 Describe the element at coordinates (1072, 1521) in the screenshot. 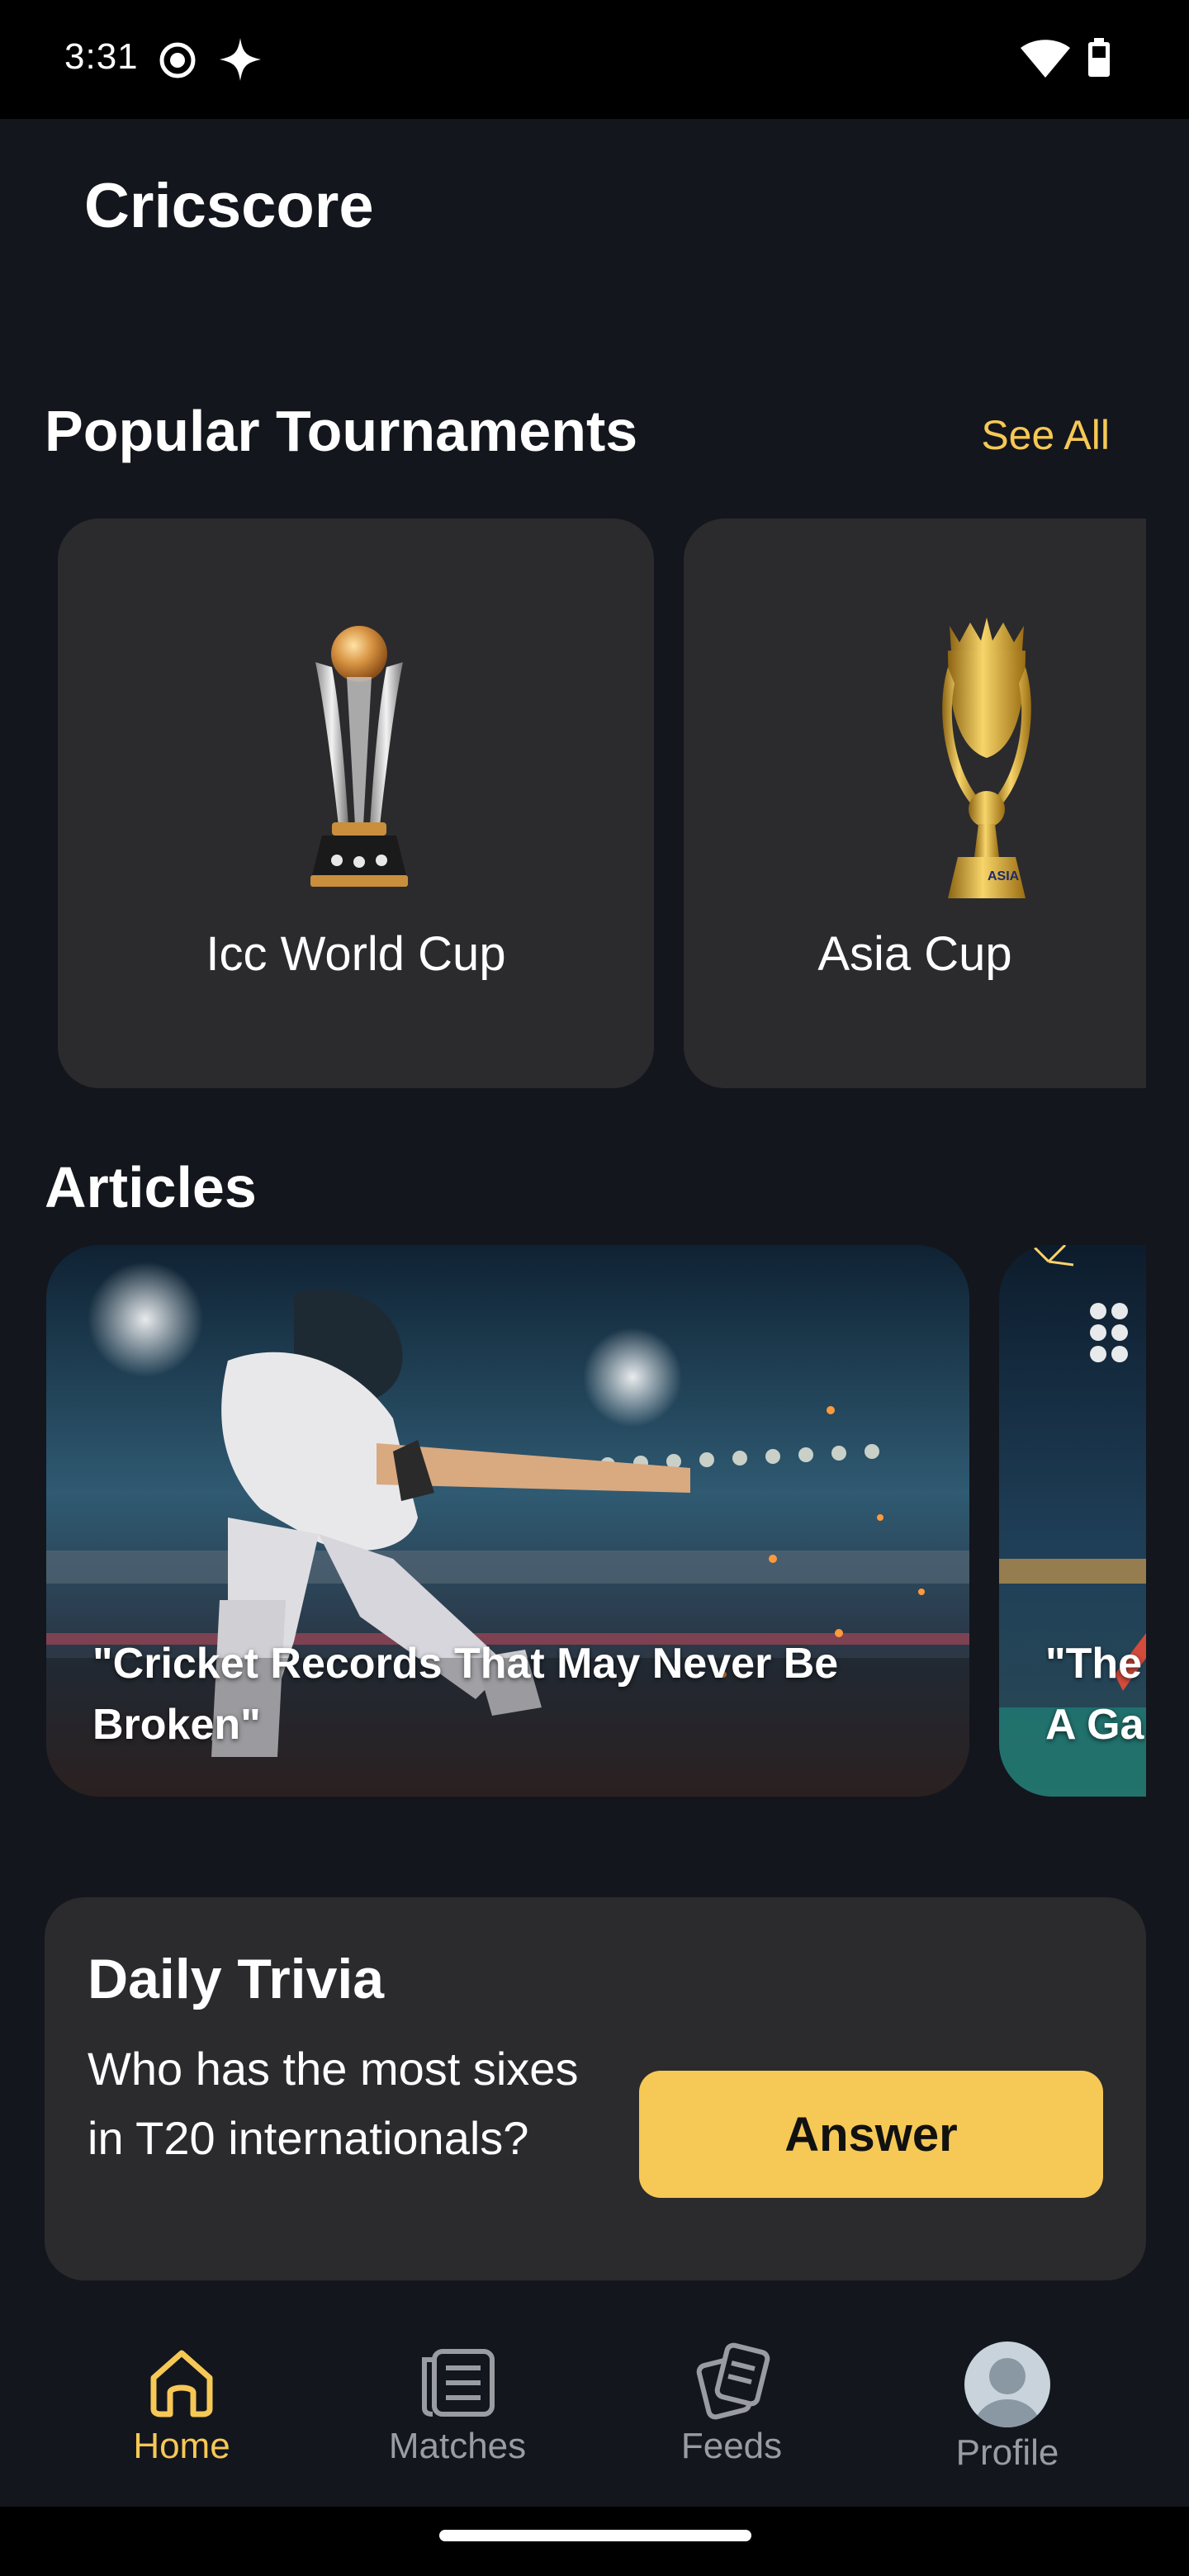

I see `article-card: "The A Ga` at that location.